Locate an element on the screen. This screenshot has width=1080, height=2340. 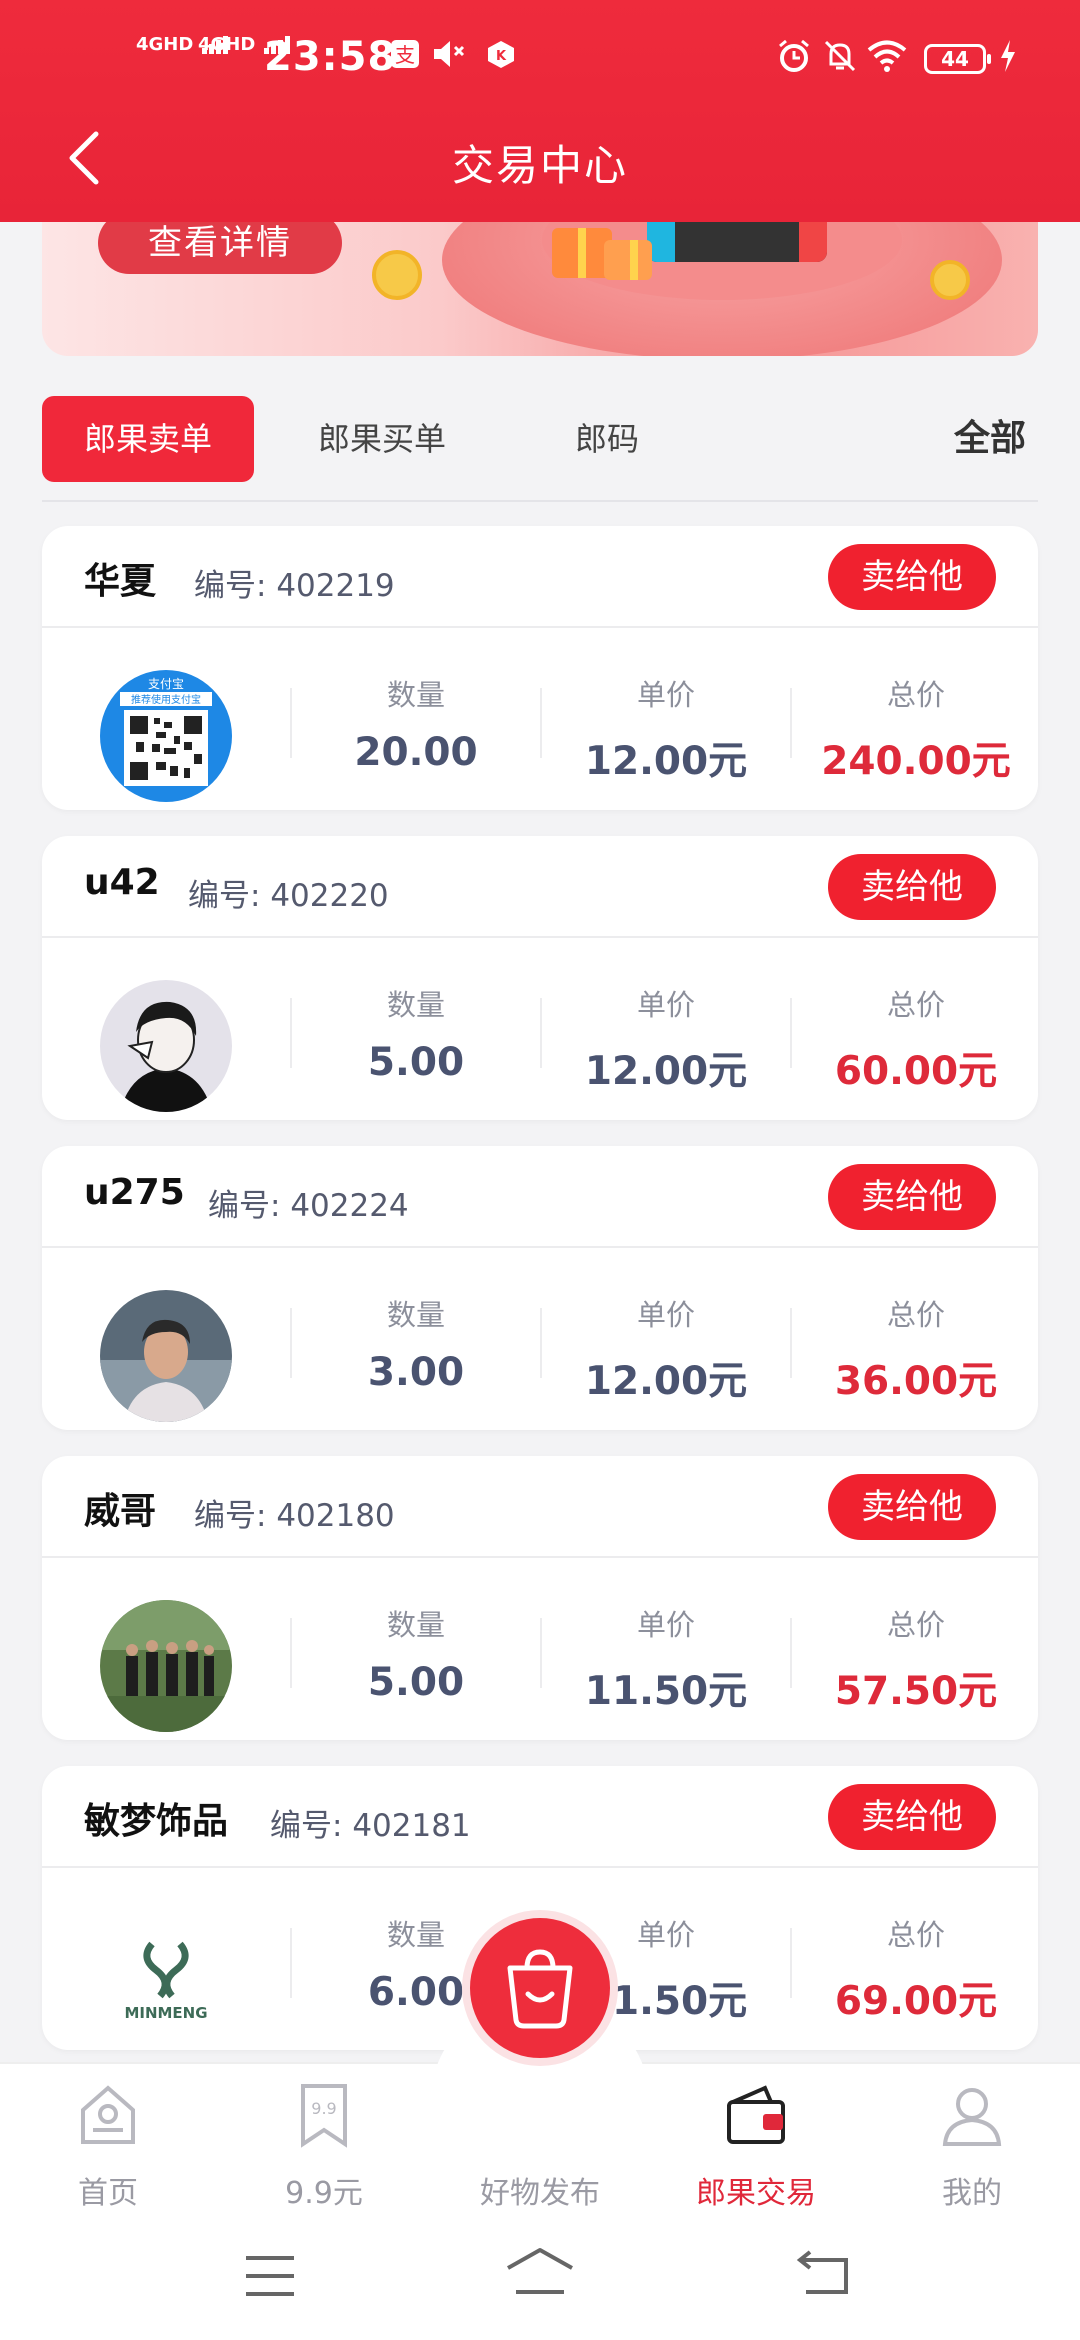
seller-name: u275 is located at coordinates (134, 1192).